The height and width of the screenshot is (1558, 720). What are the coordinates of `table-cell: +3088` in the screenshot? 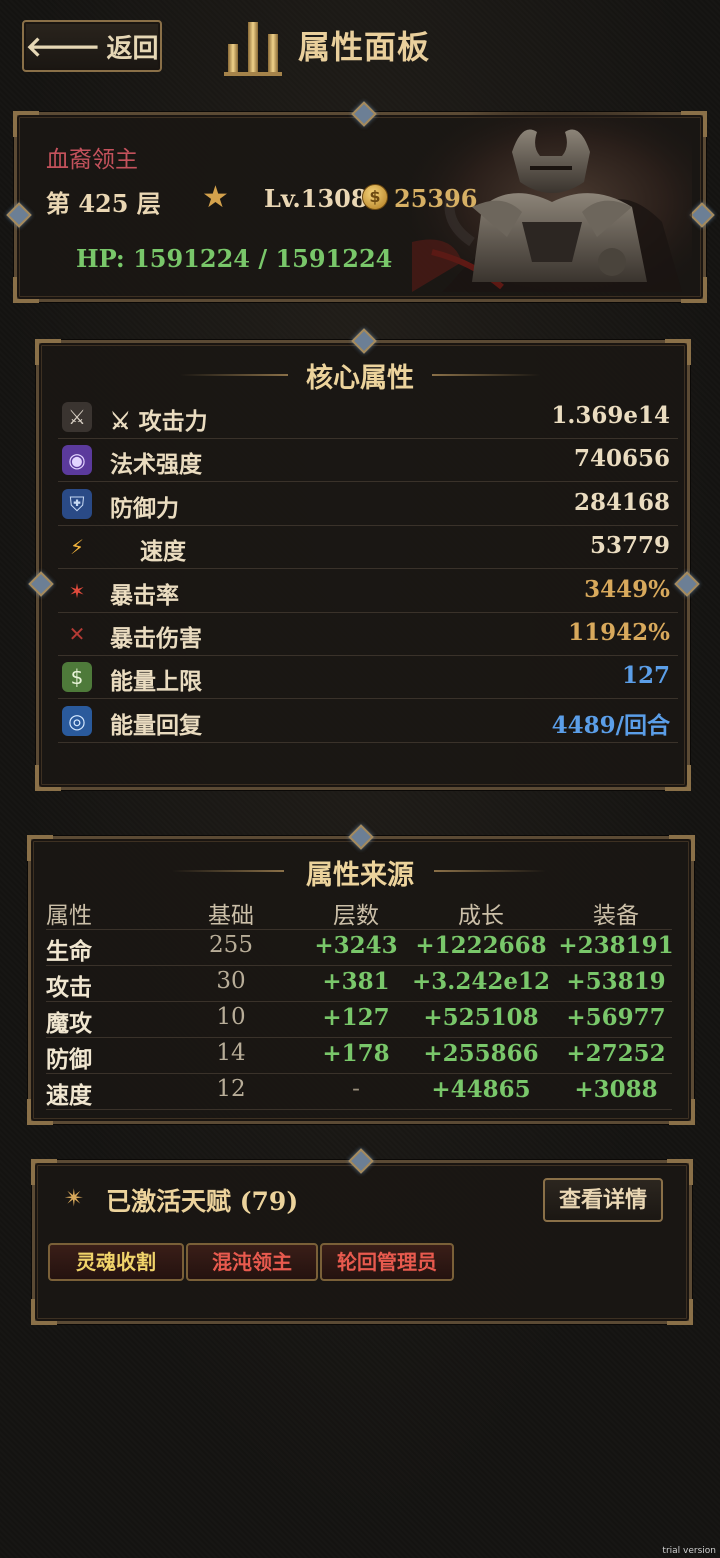 It's located at (616, 1089).